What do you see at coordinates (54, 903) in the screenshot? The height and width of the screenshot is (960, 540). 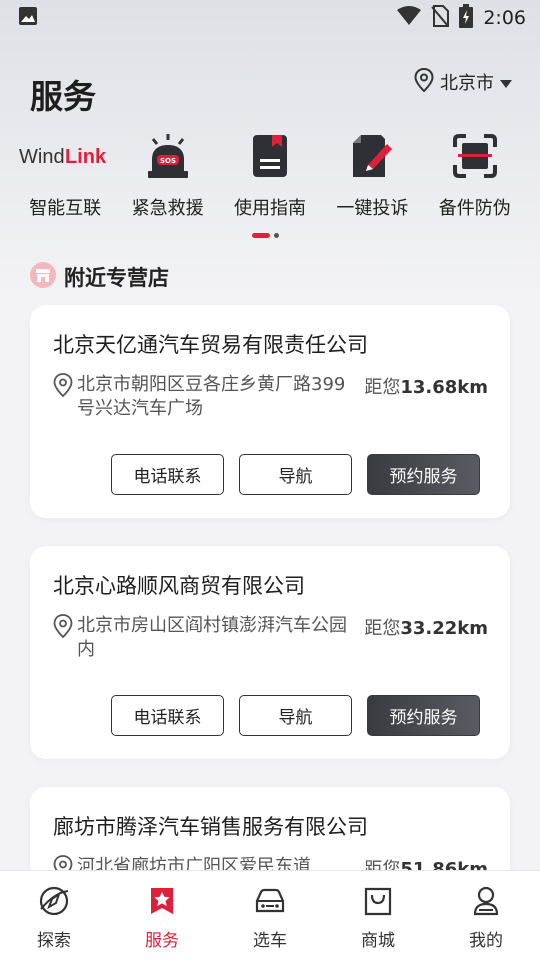 I see `compass-icon` at bounding box center [54, 903].